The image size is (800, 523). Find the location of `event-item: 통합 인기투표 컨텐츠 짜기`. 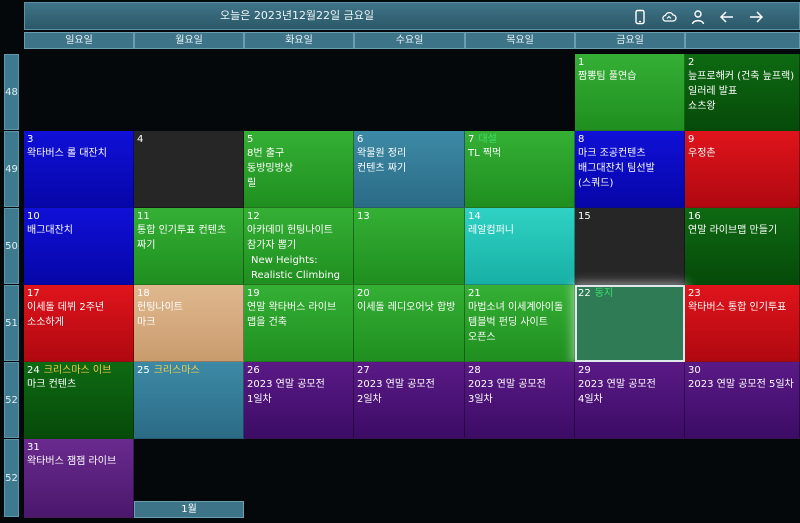

event-item: 통합 인기투표 컨텐츠 짜기 is located at coordinates (188, 238).